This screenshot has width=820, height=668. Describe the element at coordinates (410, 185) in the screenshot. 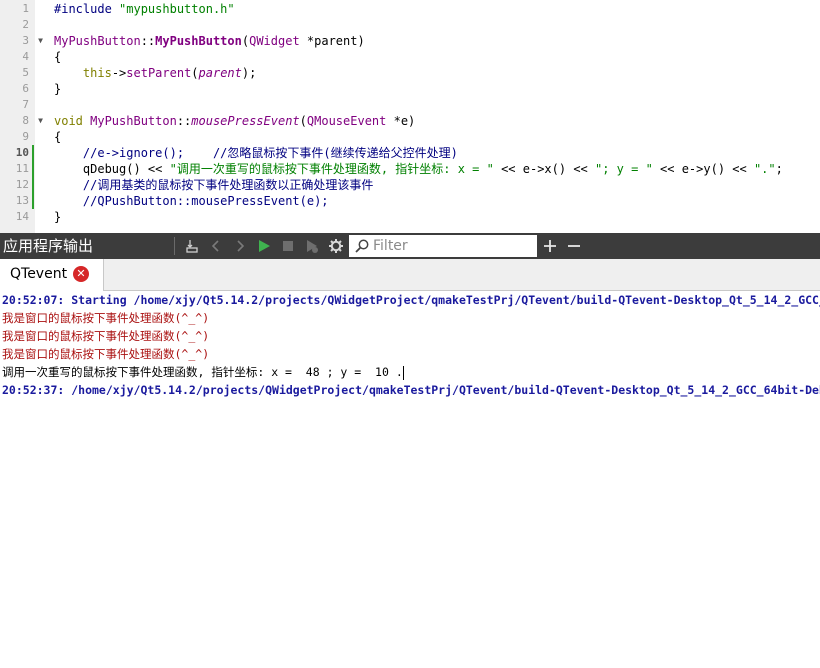

I see `code-line: 12 //调用基类的鼠标按下事件处理函数以正确处理该事件` at that location.